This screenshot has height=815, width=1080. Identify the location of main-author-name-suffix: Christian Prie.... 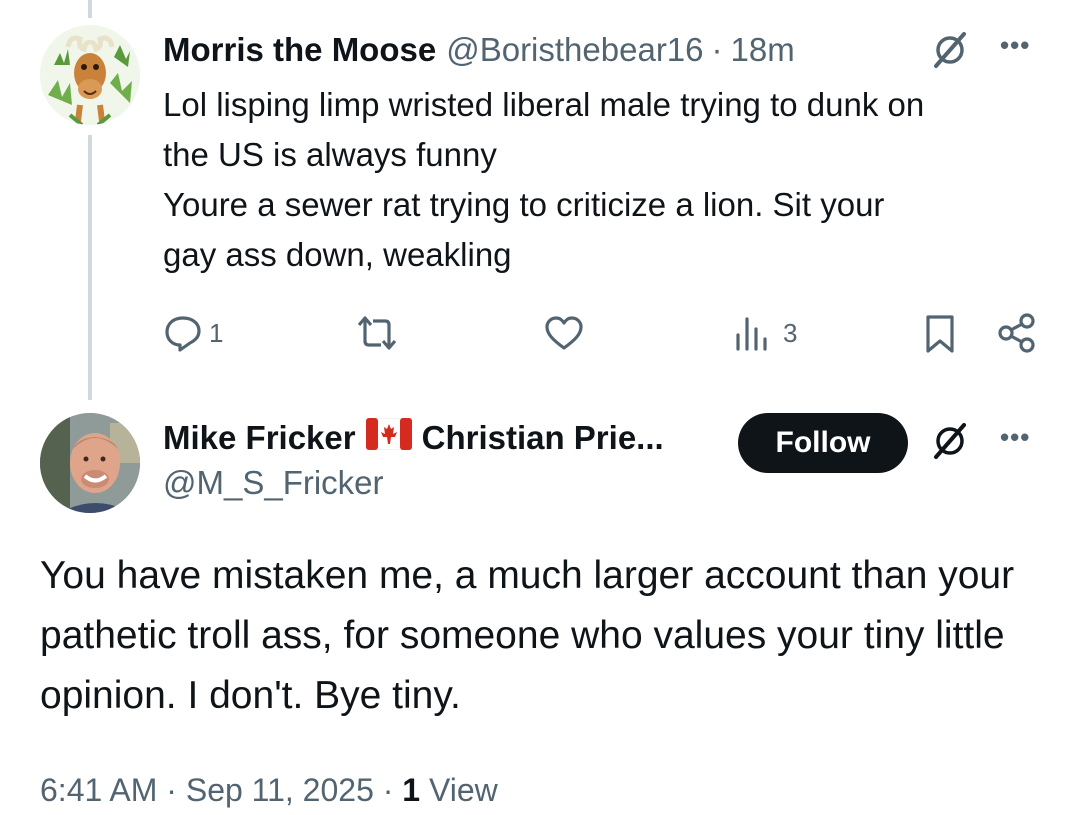
(543, 438).